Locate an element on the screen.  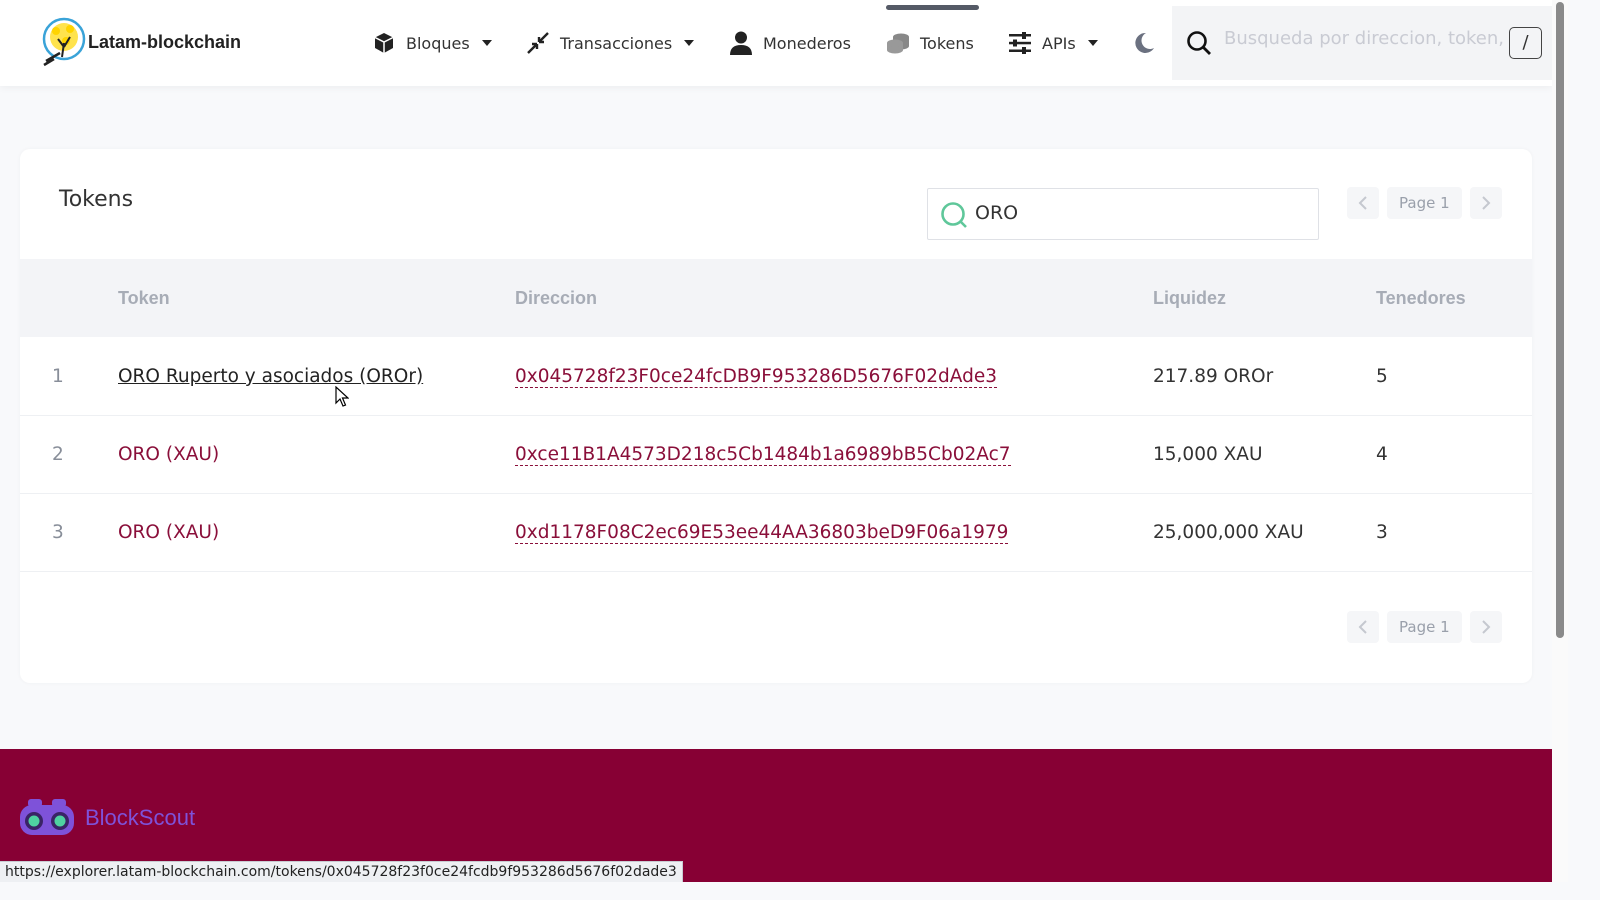
cube-icon is located at coordinates (384, 43).